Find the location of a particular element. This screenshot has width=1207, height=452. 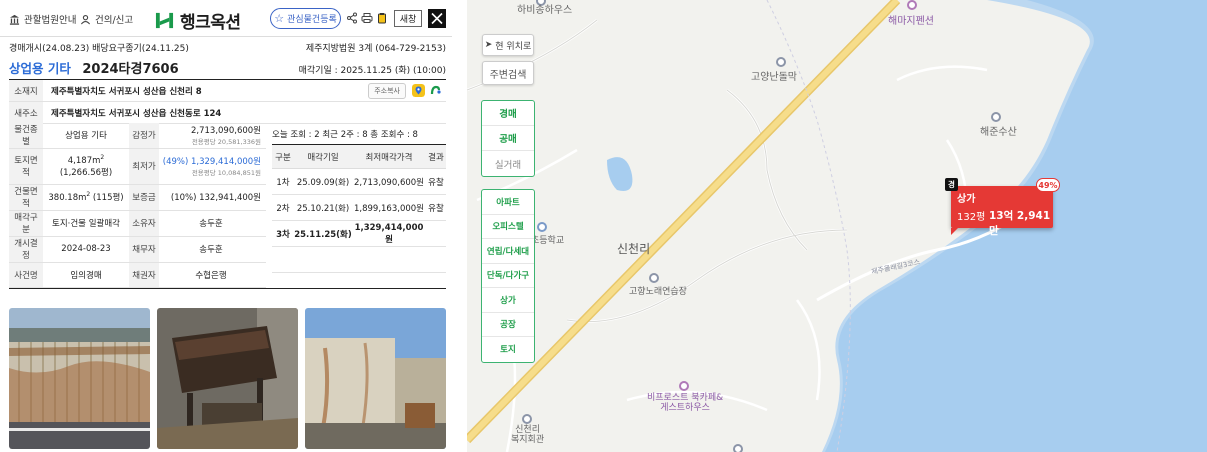

nearby-search-button: 주변검색 is located at coordinates (508, 73).